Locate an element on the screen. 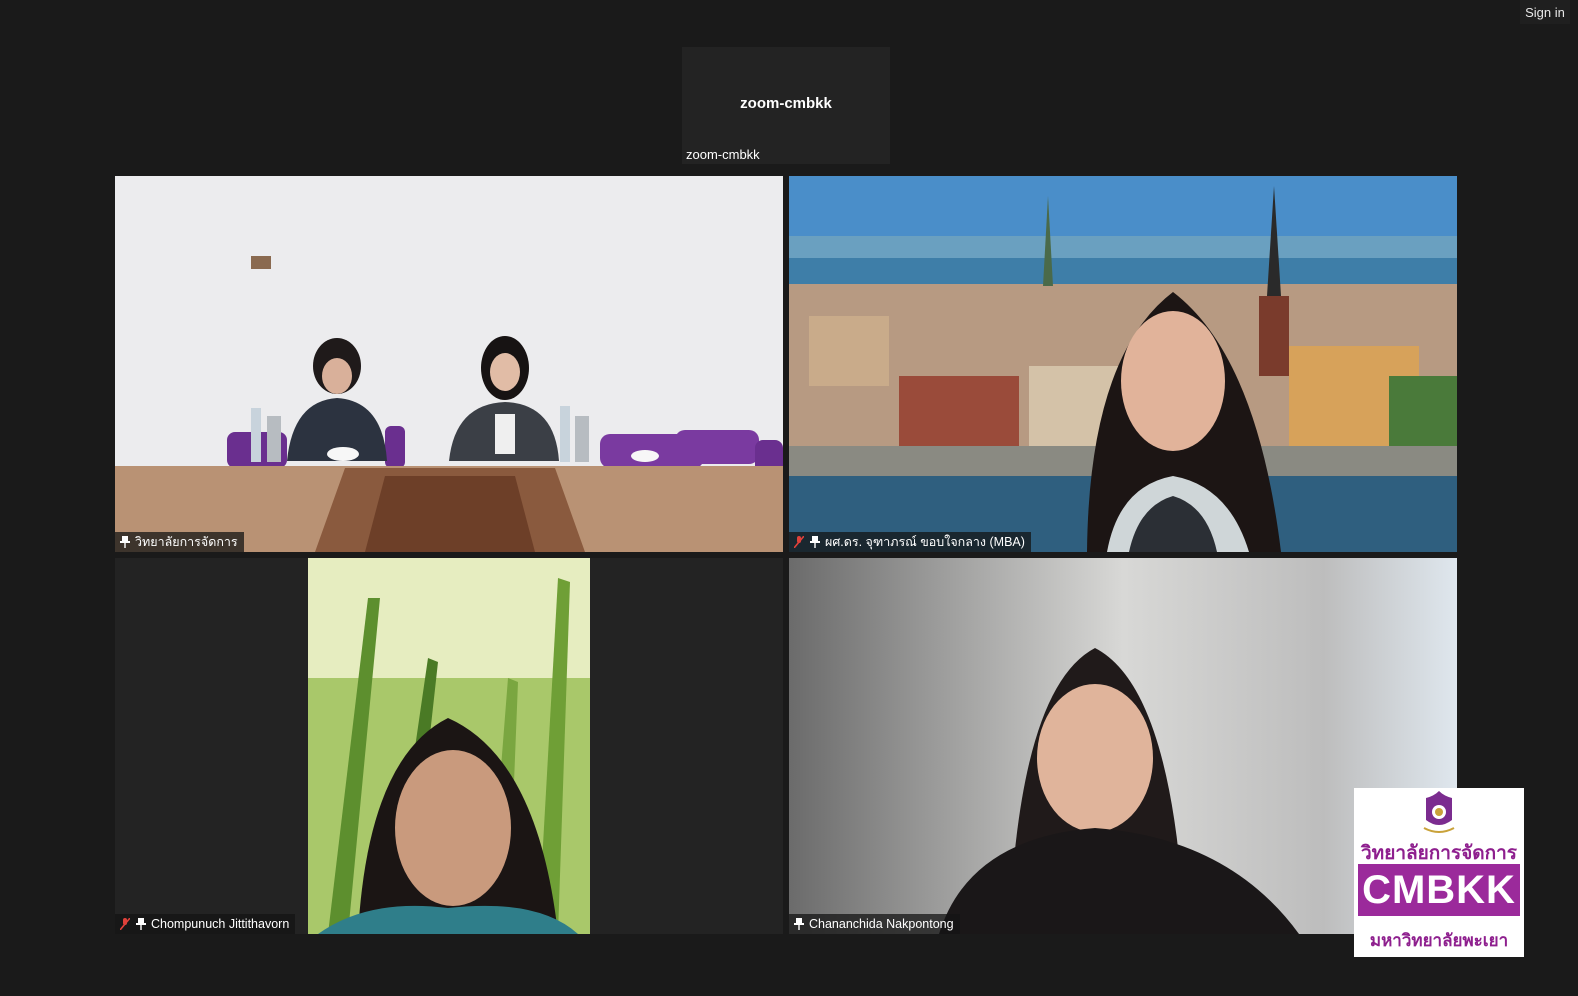 The image size is (1578, 996). self-view-name-label: zoom-cmbkk is located at coordinates (723, 154).